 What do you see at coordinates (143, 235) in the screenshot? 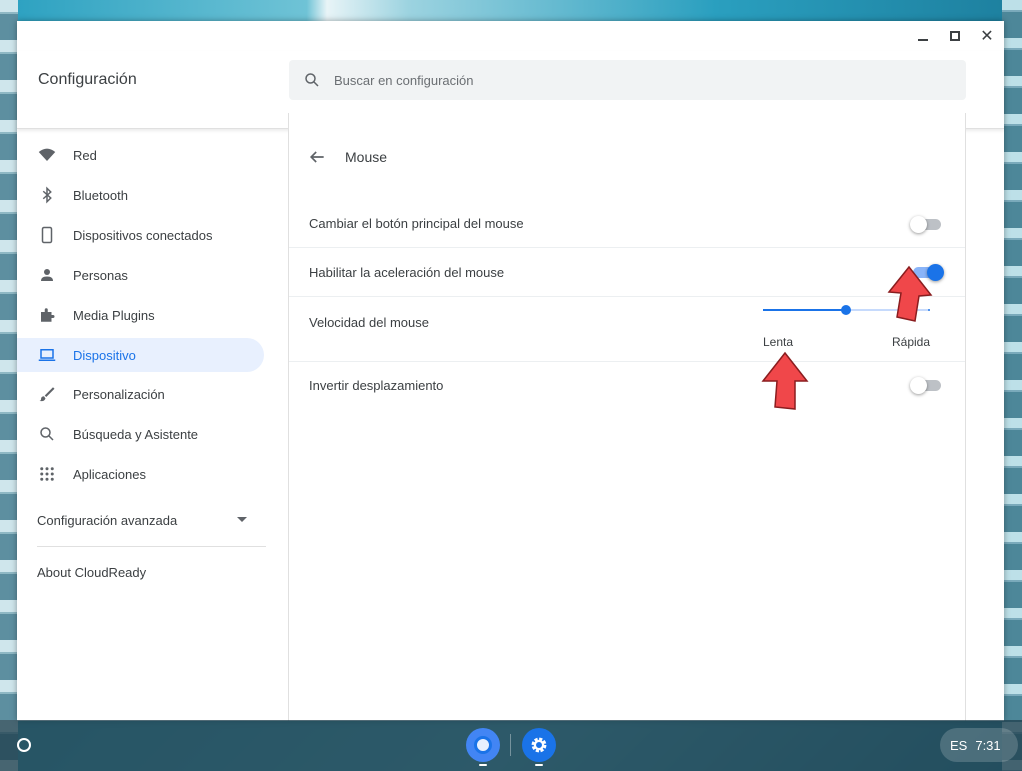
I see `sidebar-item-label: Dispositivos conectados` at bounding box center [143, 235].